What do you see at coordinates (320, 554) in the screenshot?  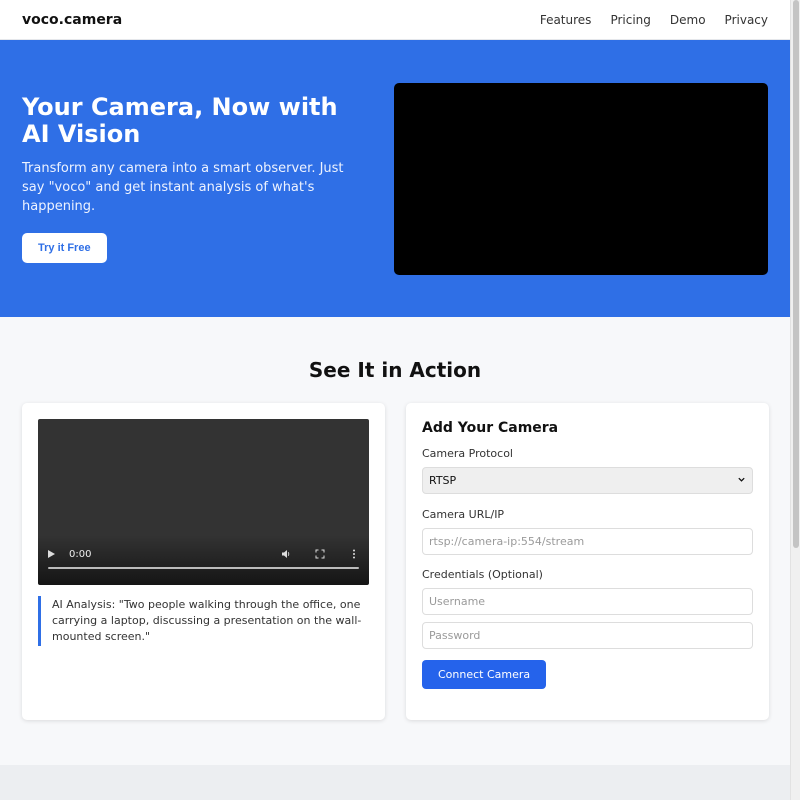 I see `fullscreen-icon` at bounding box center [320, 554].